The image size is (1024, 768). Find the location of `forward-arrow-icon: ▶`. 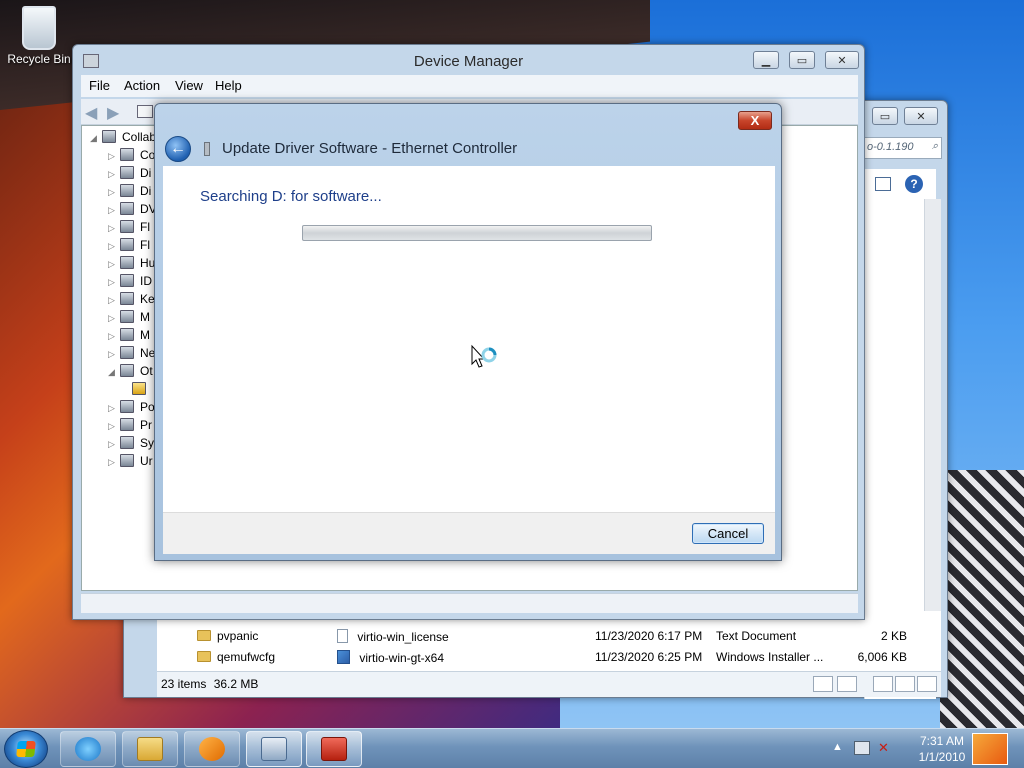

forward-arrow-icon: ▶ is located at coordinates (113, 113).